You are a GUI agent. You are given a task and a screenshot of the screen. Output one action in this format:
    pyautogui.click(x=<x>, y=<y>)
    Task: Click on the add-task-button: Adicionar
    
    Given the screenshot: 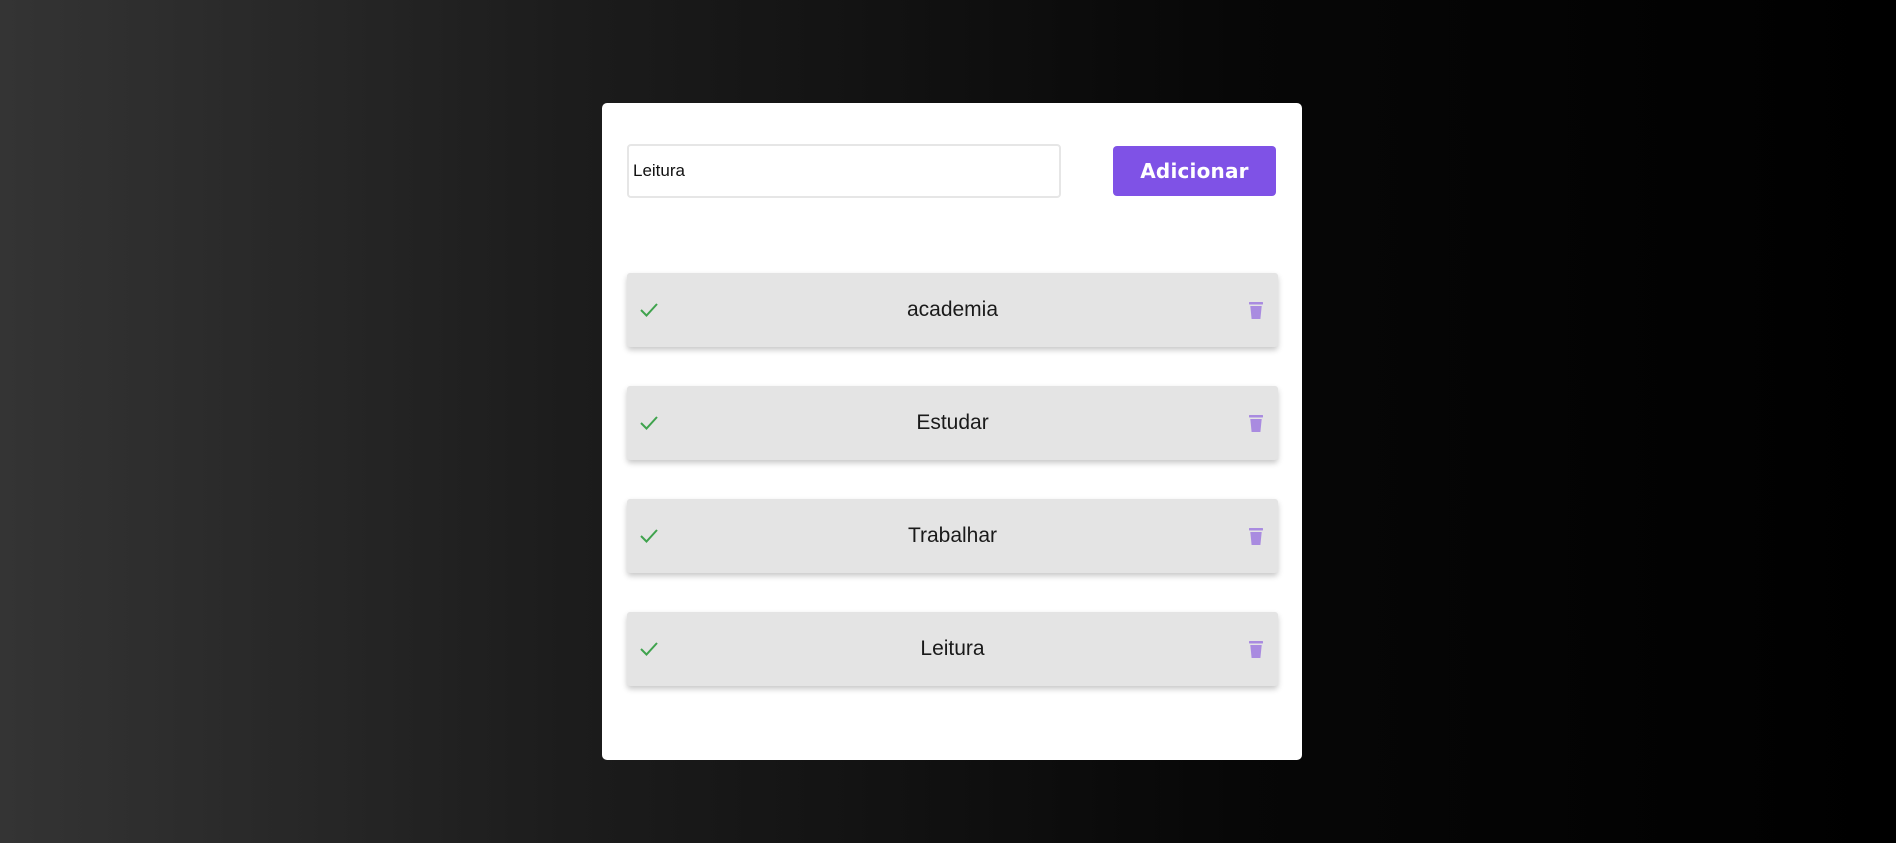 What is the action you would take?
    pyautogui.click(x=1194, y=171)
    